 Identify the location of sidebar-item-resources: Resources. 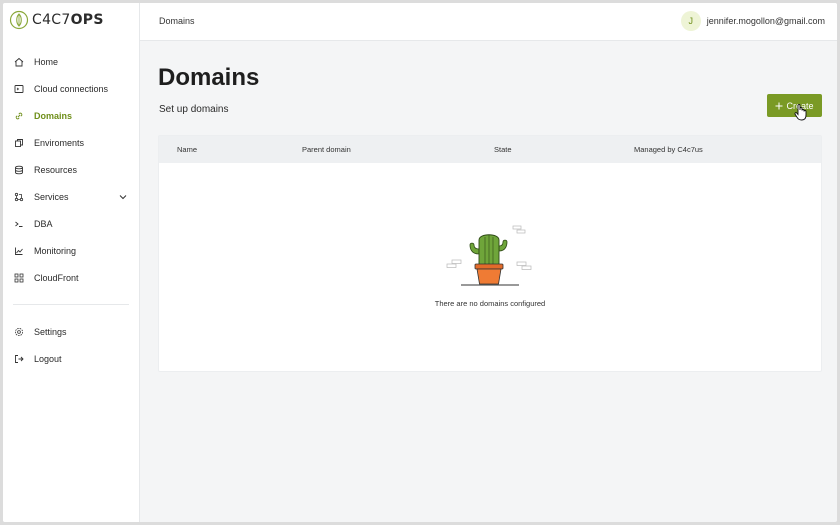
(71, 170).